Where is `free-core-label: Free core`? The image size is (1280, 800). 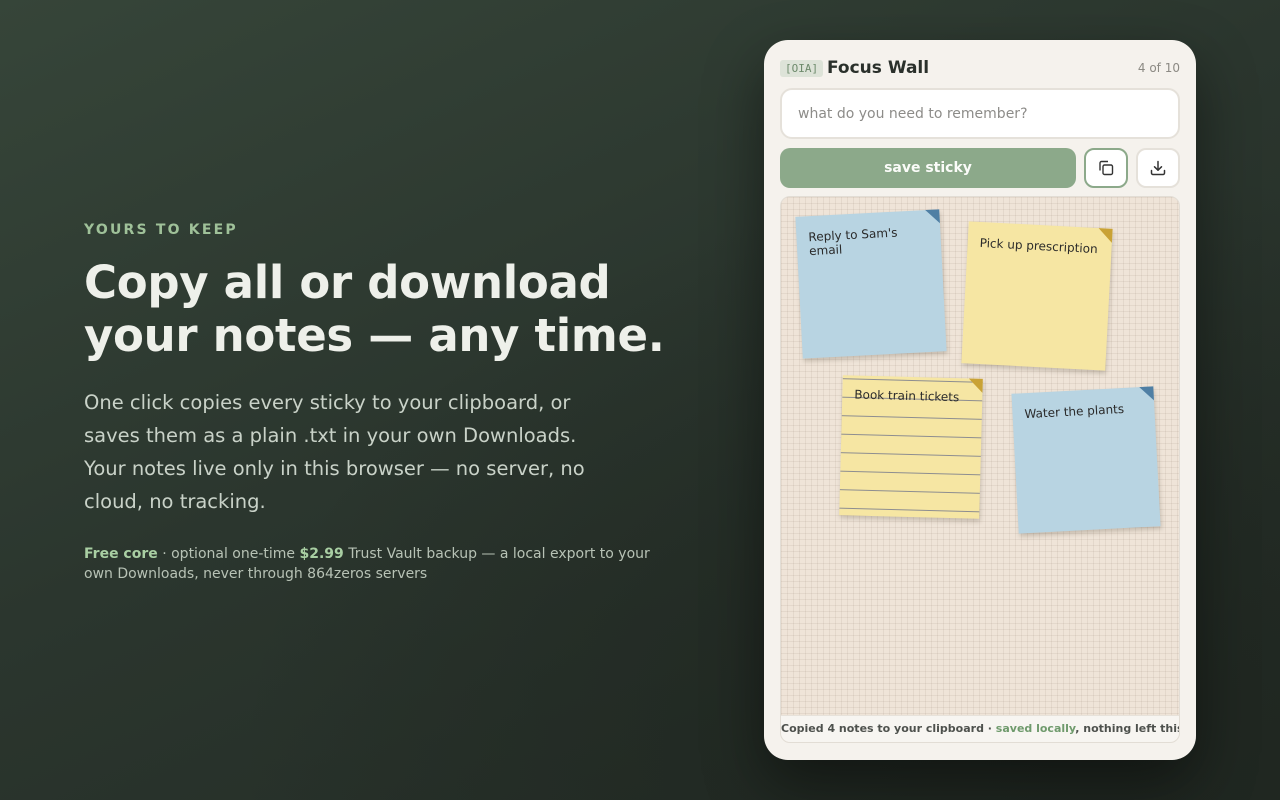 free-core-label: Free core is located at coordinates (121, 554).